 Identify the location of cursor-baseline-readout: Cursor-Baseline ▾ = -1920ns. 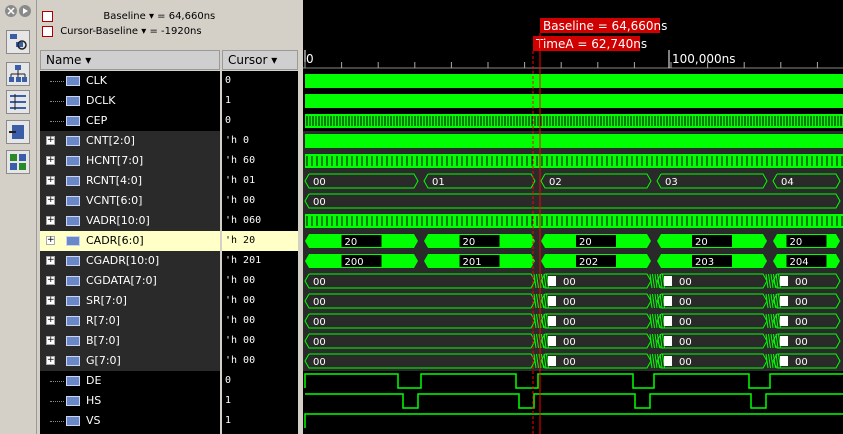
(131, 31).